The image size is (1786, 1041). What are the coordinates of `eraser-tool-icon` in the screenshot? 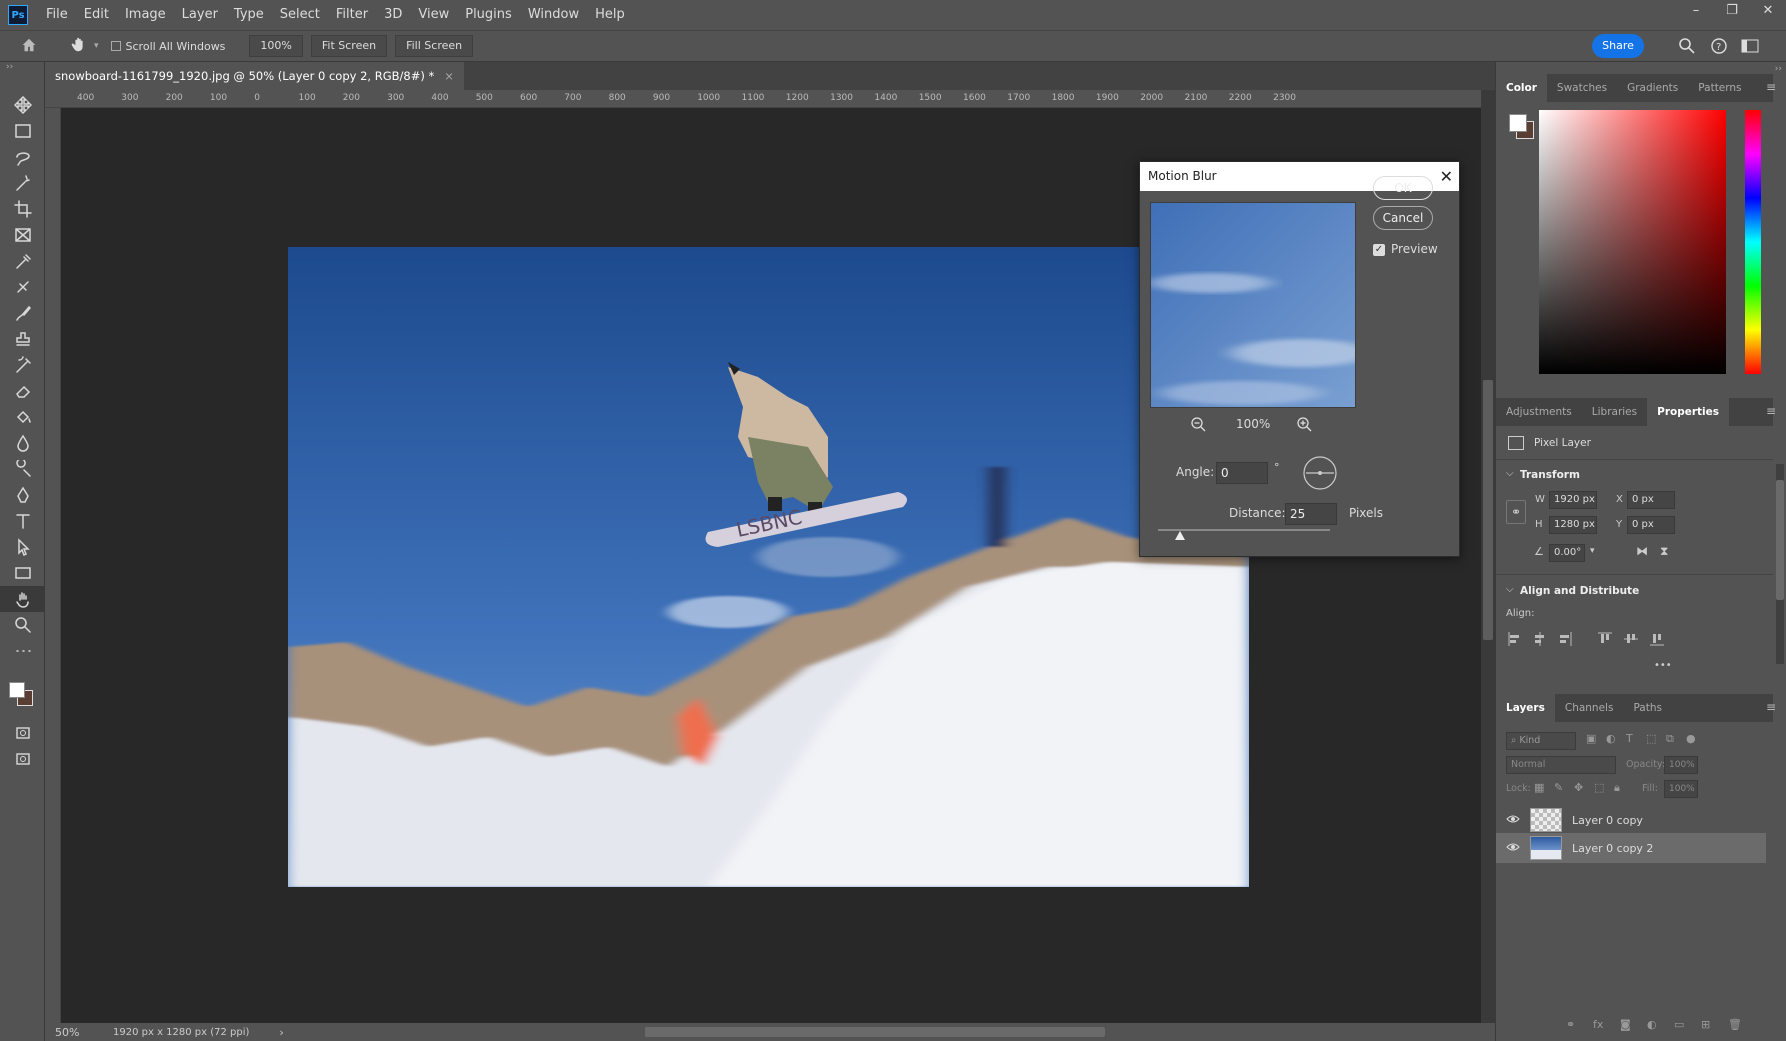 It's located at (22, 391).